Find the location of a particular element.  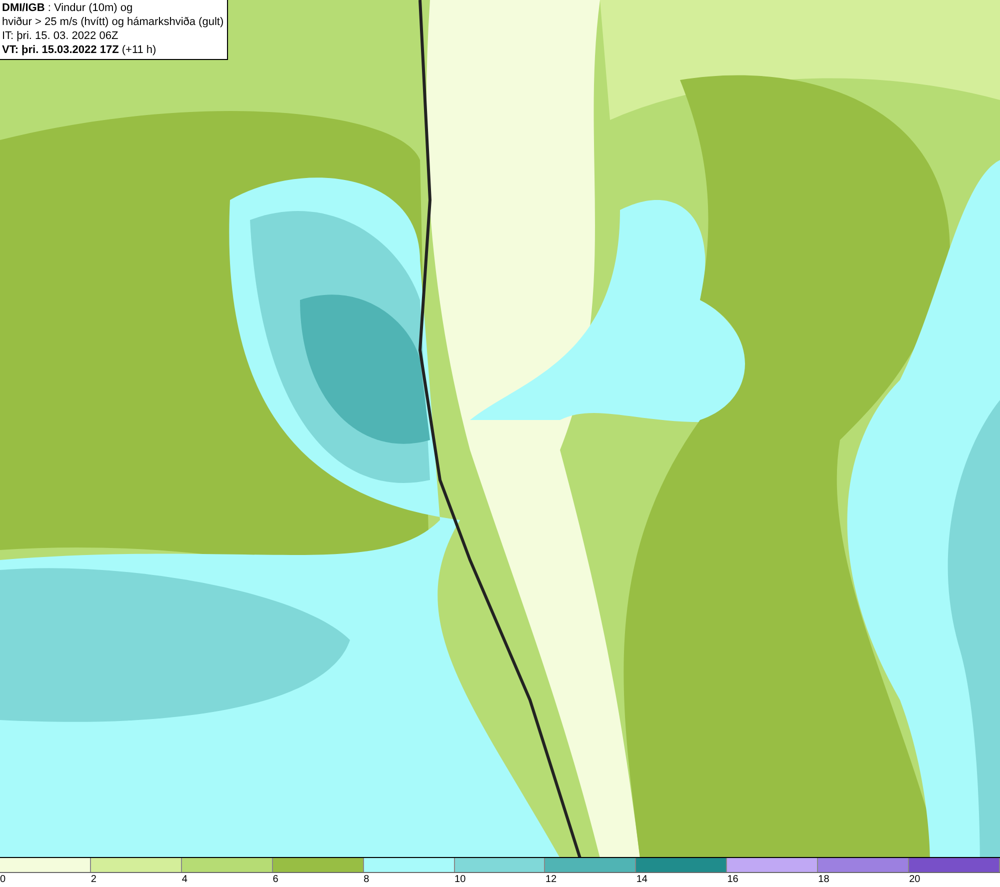

legend-label: 12 is located at coordinates (551, 879).